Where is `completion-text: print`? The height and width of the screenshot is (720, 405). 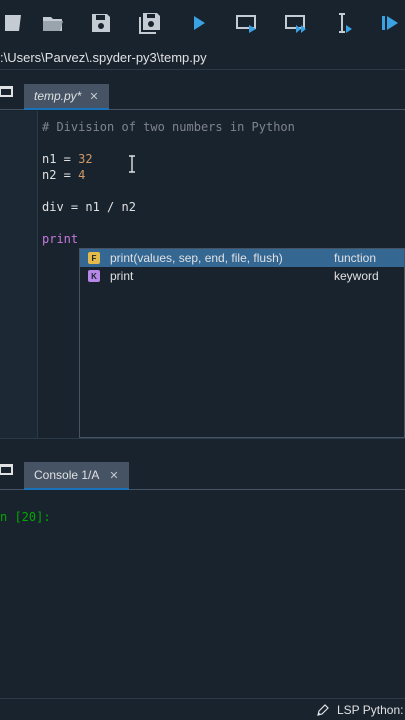 completion-text: print is located at coordinates (122, 276).